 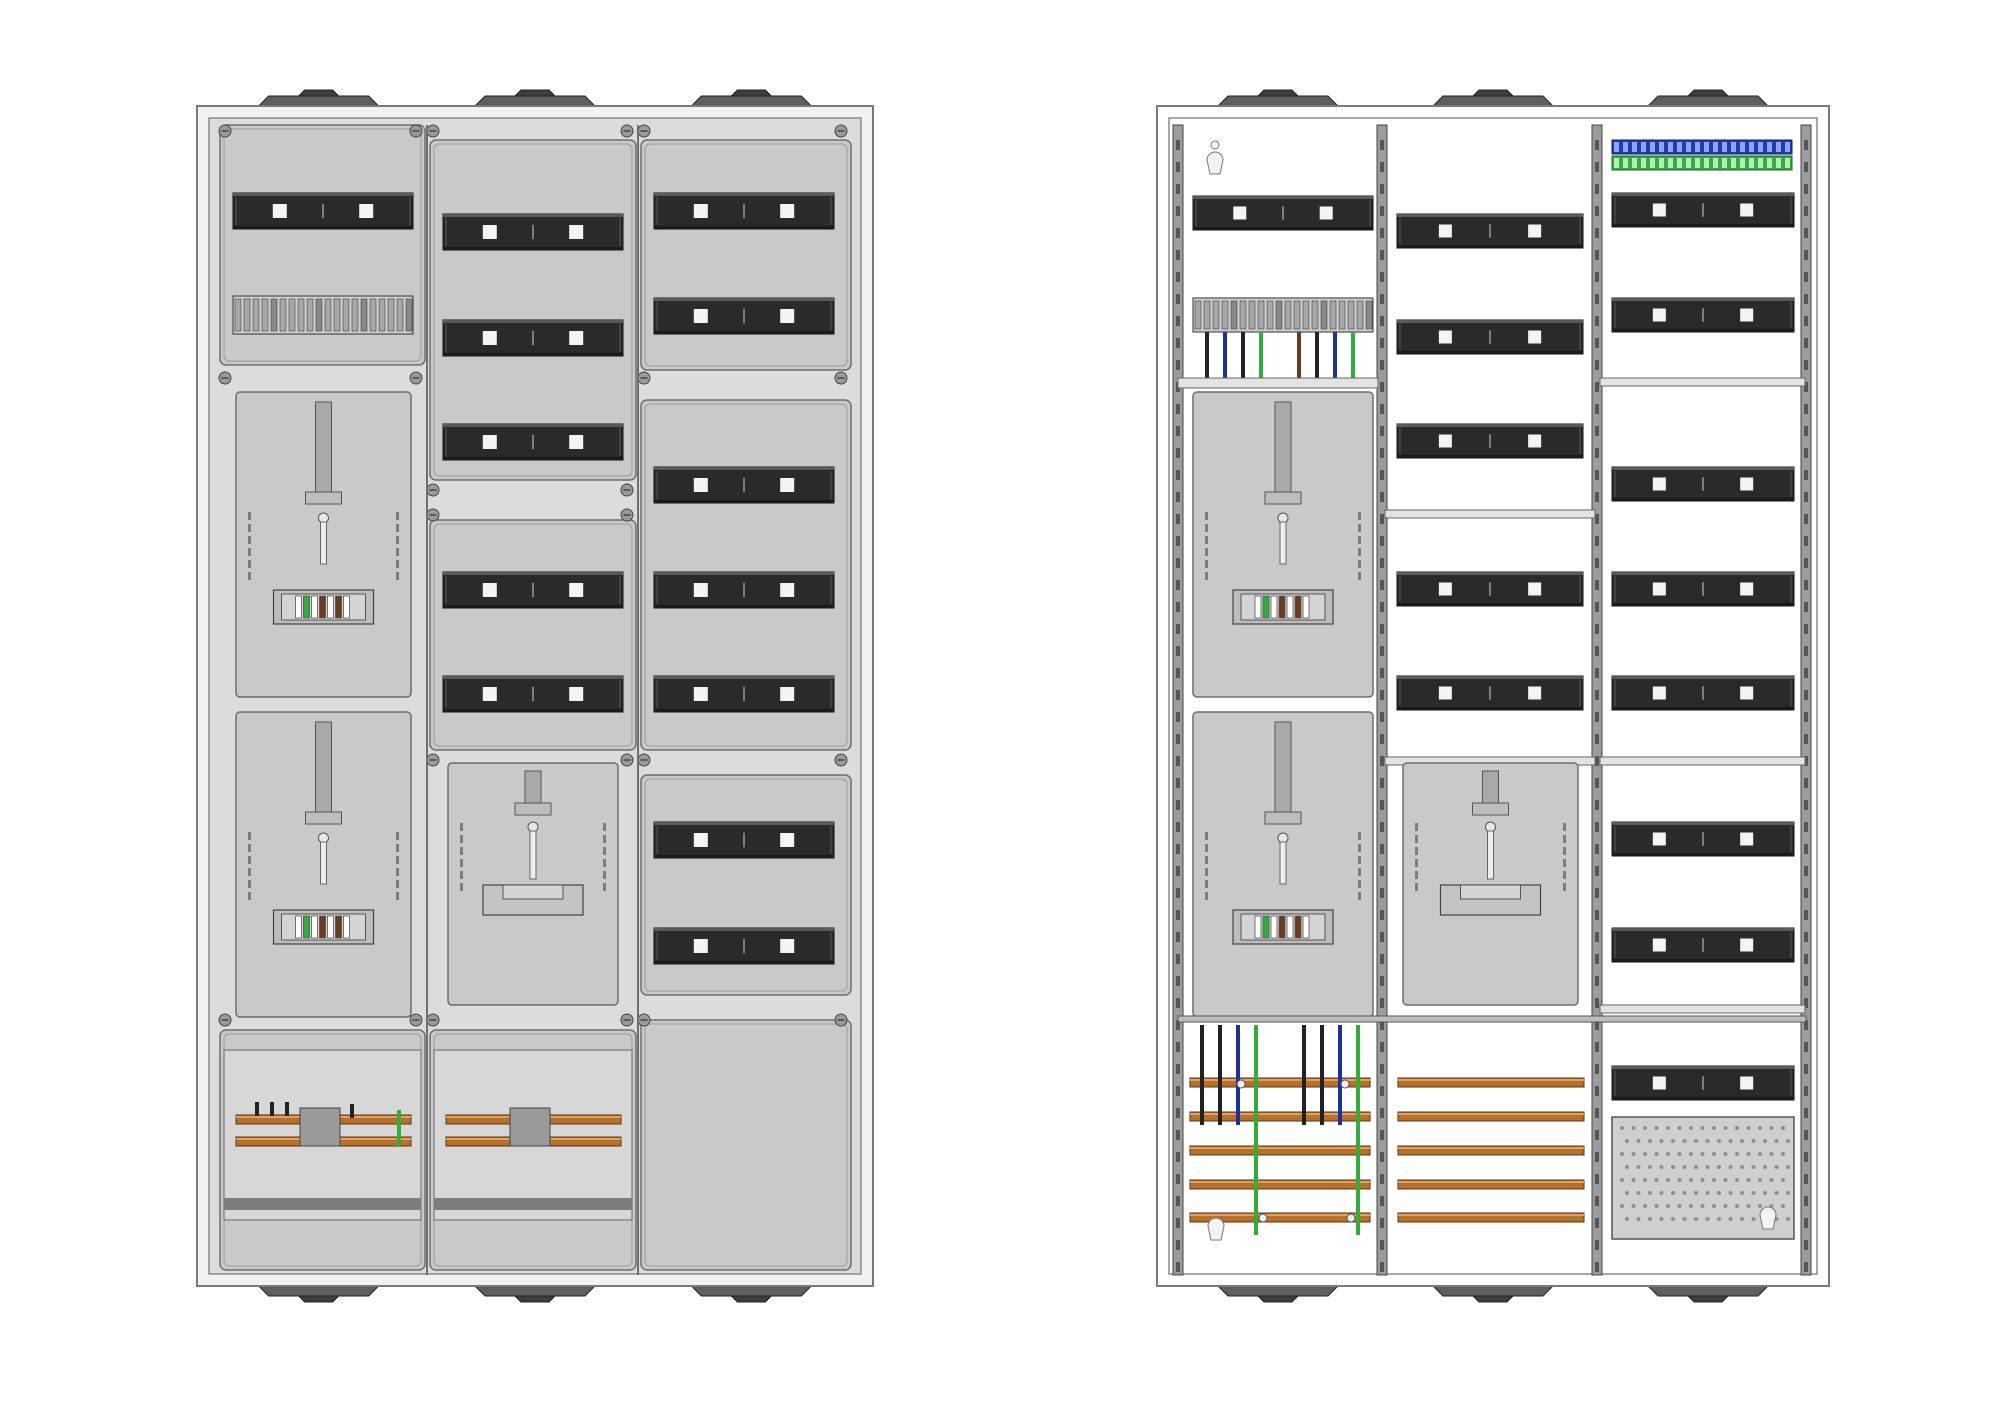 I want to click on meter-spindle, so click(x=533, y=855).